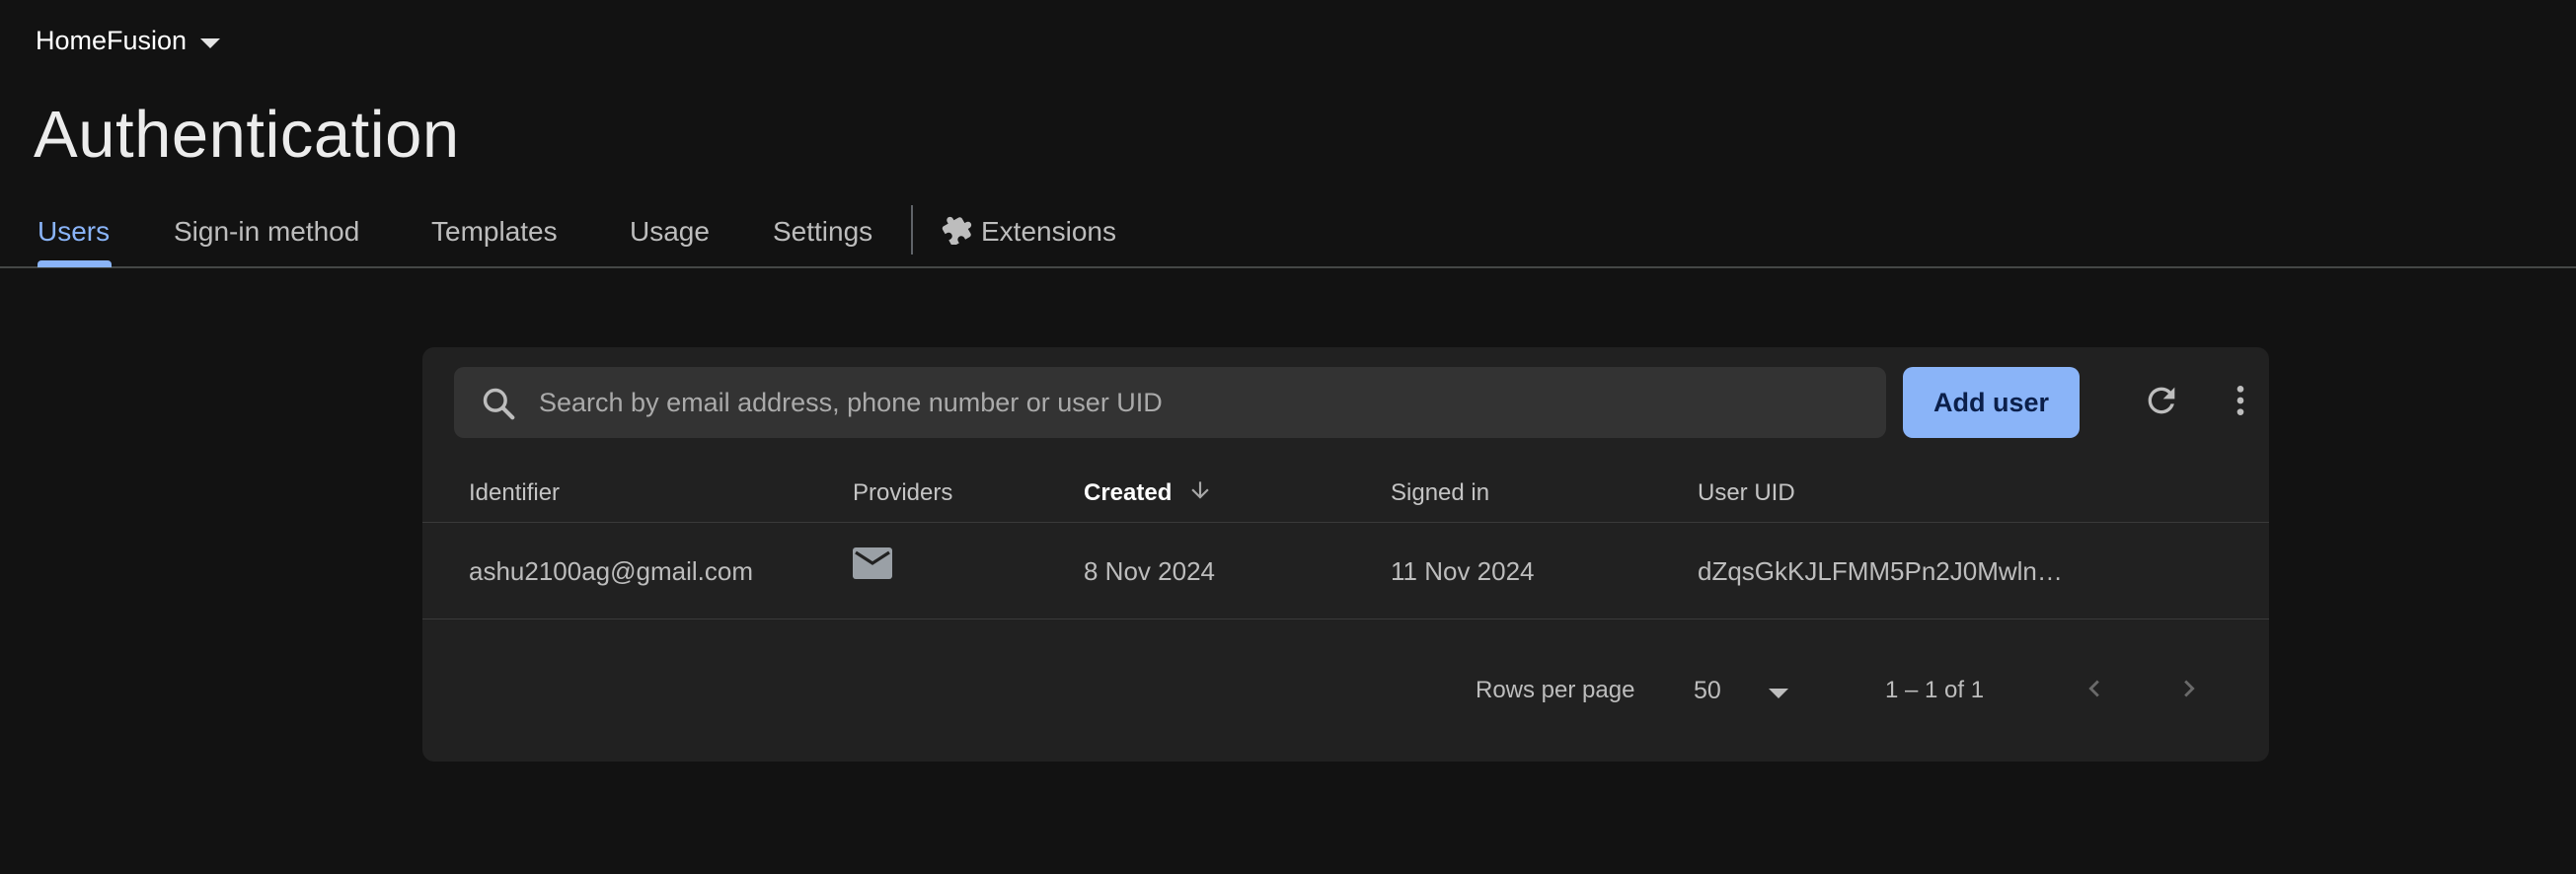  What do you see at coordinates (1149, 570) in the screenshot?
I see `created-cell: 8 Nov 2024` at bounding box center [1149, 570].